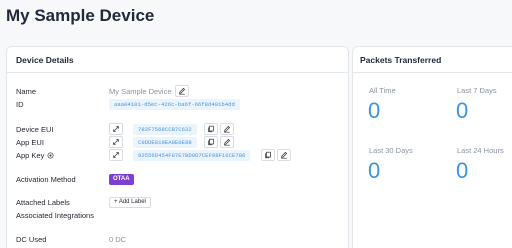 Image resolution: width=512 pixels, height=248 pixels. What do you see at coordinates (55, 215) in the screenshot?
I see `associated-integrations-label: Associated Integrations` at bounding box center [55, 215].